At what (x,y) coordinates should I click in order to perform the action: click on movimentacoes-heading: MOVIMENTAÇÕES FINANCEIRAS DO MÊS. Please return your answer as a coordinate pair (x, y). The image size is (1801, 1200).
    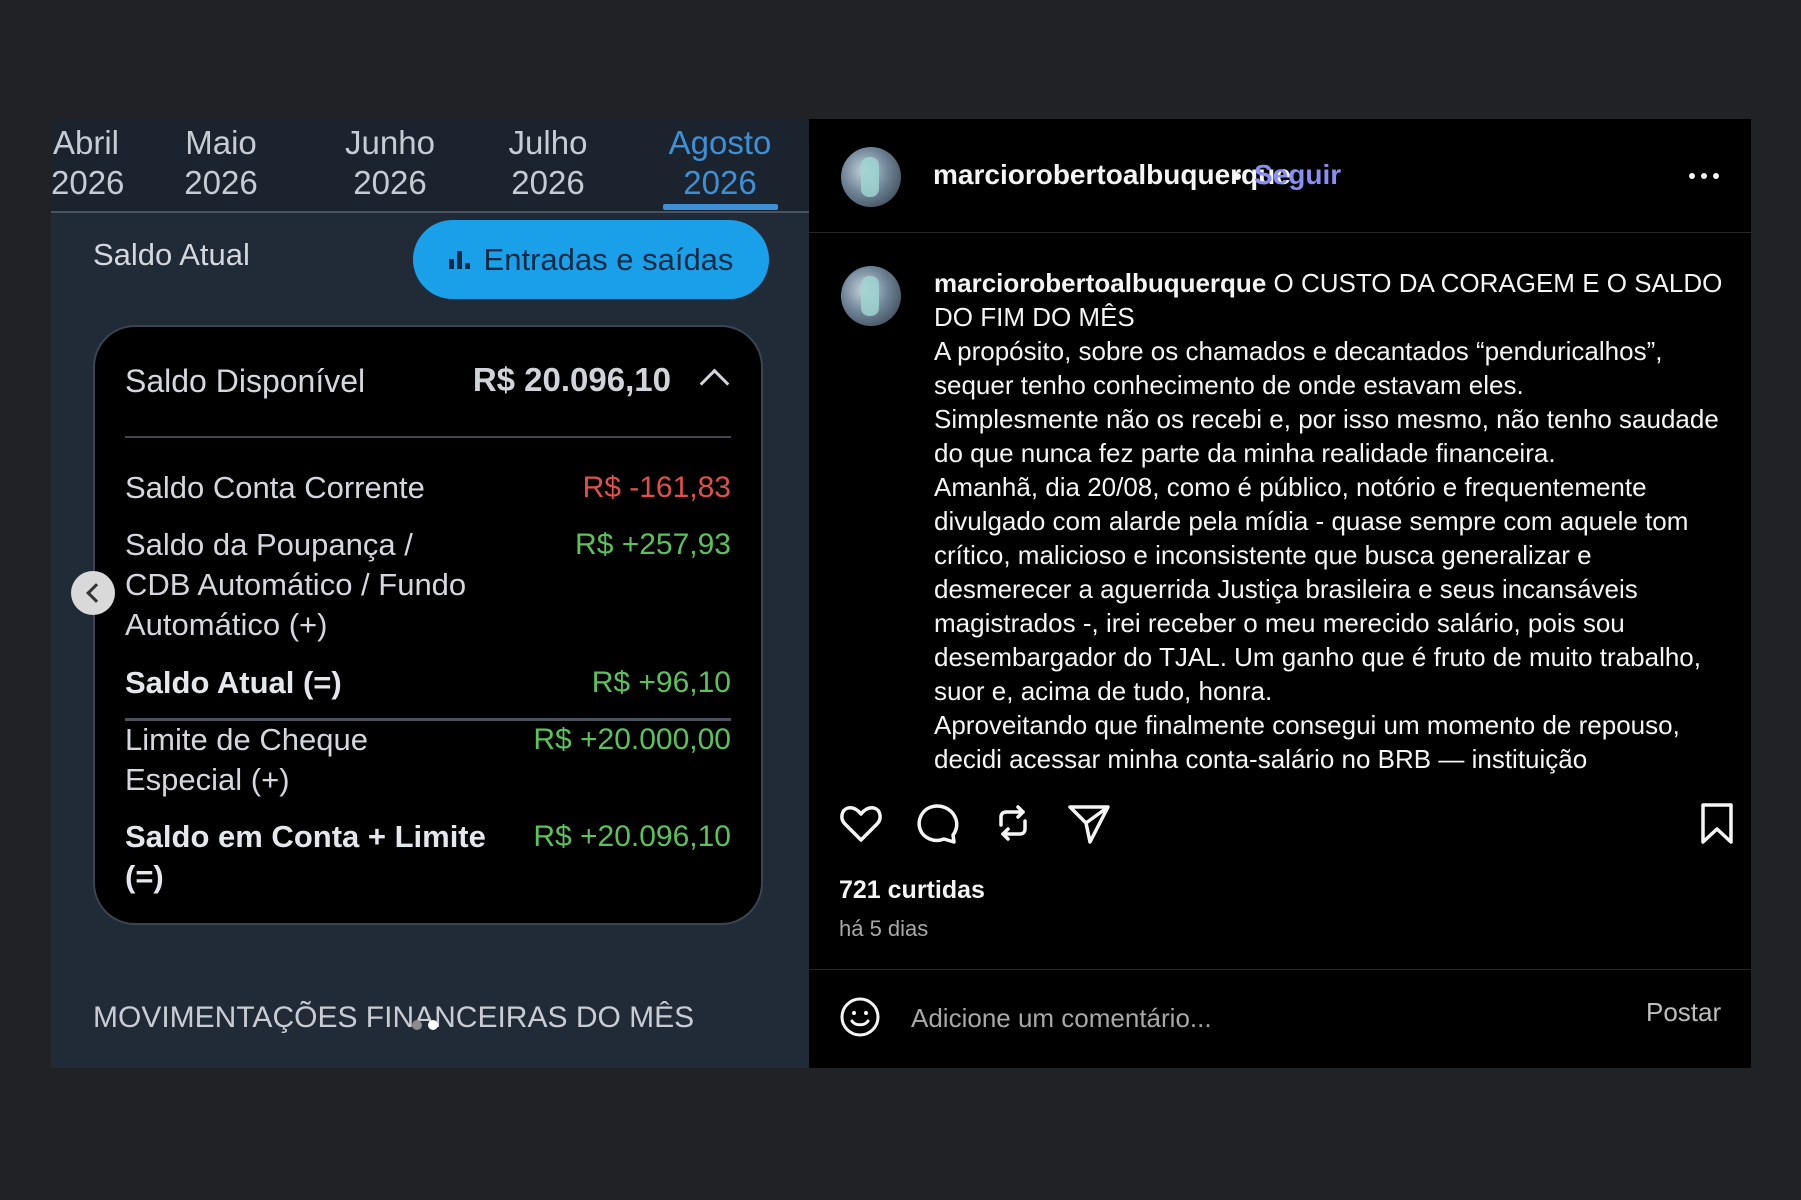
    Looking at the image, I should click on (394, 1017).